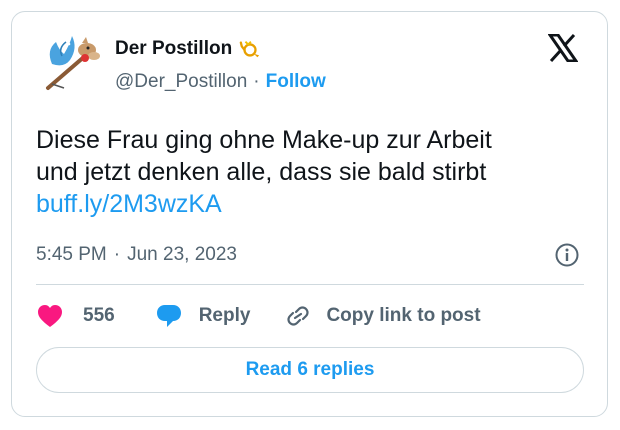 This screenshot has height=430, width=620. I want to click on timestamp: 5:45 PM · Jun 23, 2023, so click(136, 255).